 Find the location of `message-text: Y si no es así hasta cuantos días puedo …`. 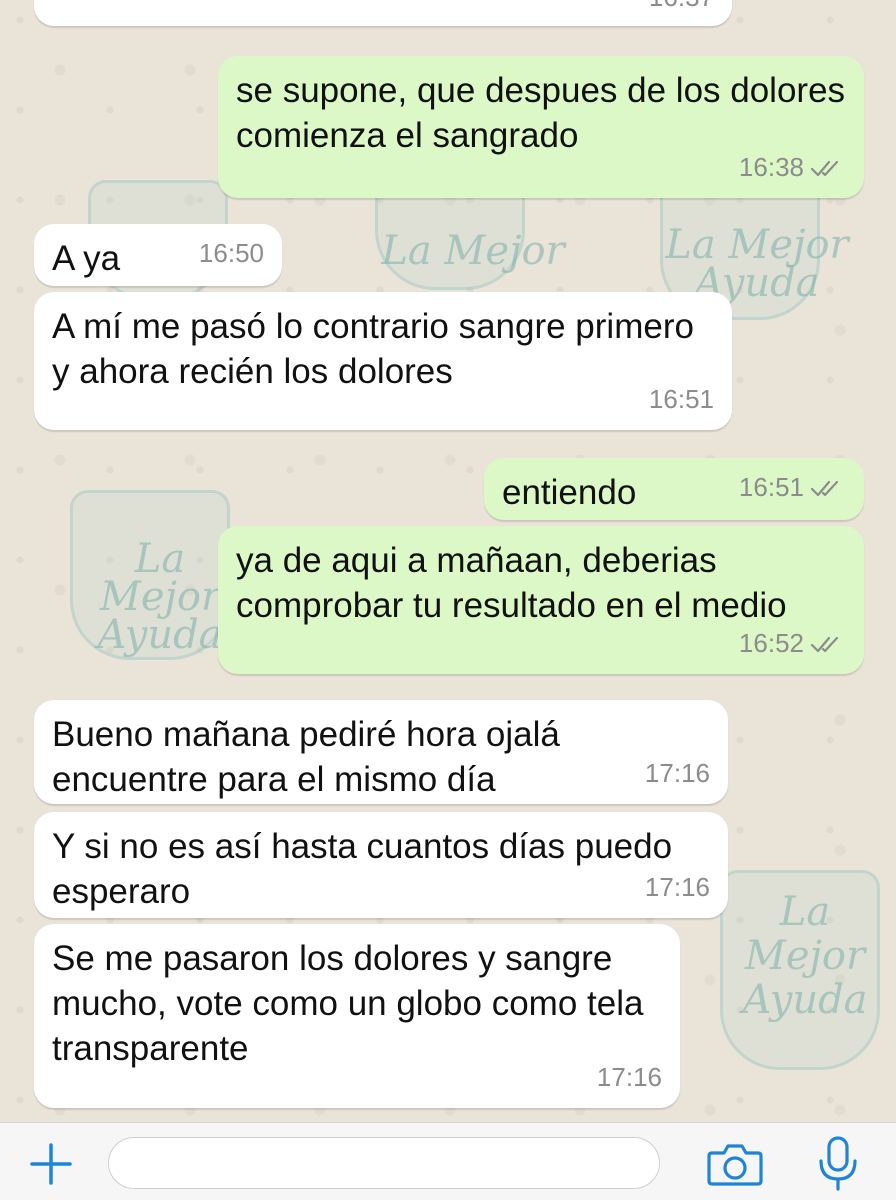

message-text: Y si no es así hasta cuantos días puedo … is located at coordinates (362, 869).